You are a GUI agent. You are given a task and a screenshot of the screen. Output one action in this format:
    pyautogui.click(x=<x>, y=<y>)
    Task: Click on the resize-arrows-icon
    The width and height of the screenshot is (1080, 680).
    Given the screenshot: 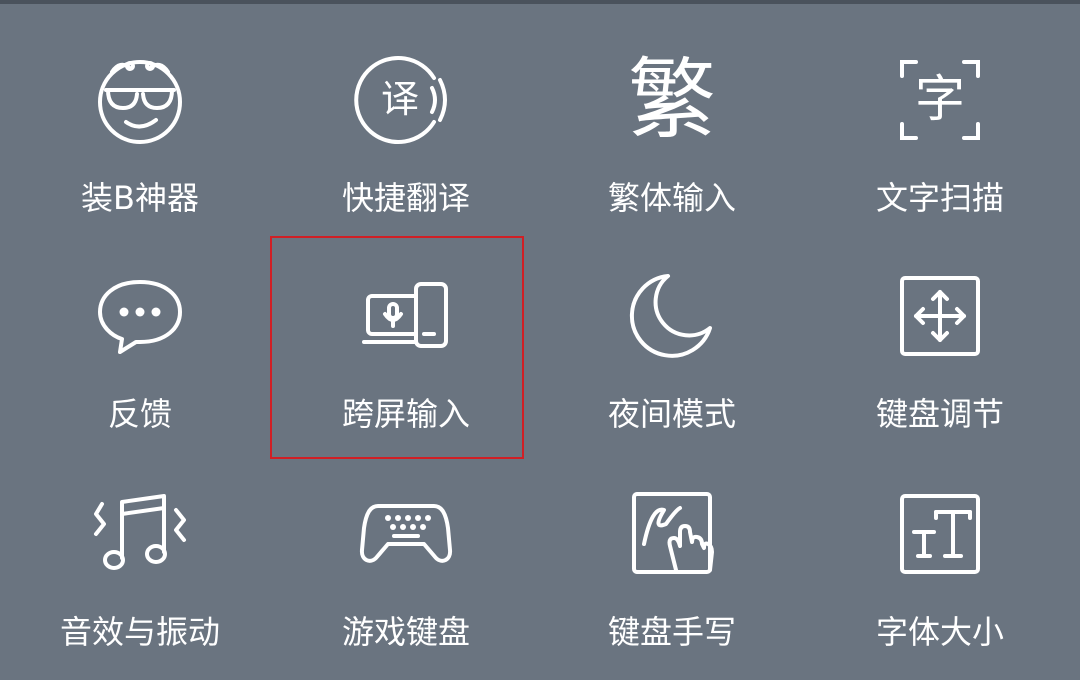 What is the action you would take?
    pyautogui.click(x=940, y=316)
    